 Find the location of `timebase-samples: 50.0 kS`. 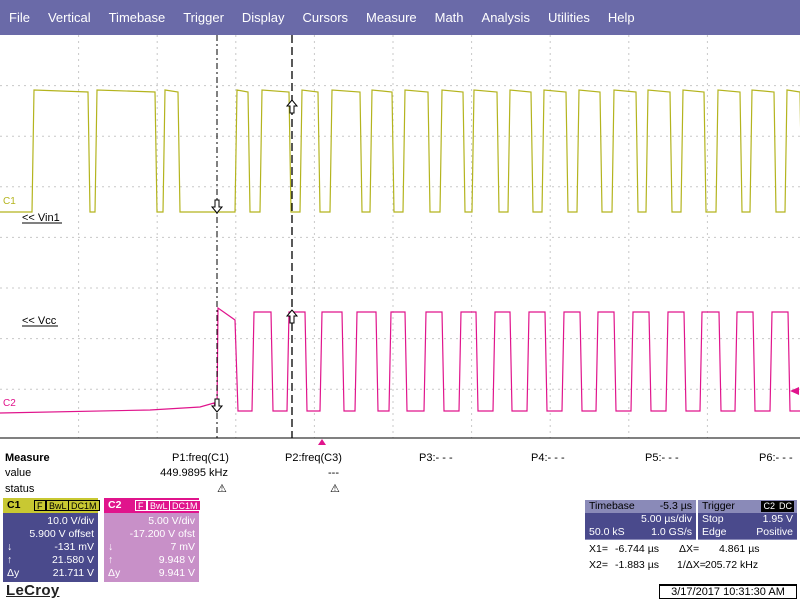

timebase-samples: 50.0 kS is located at coordinates (607, 532).